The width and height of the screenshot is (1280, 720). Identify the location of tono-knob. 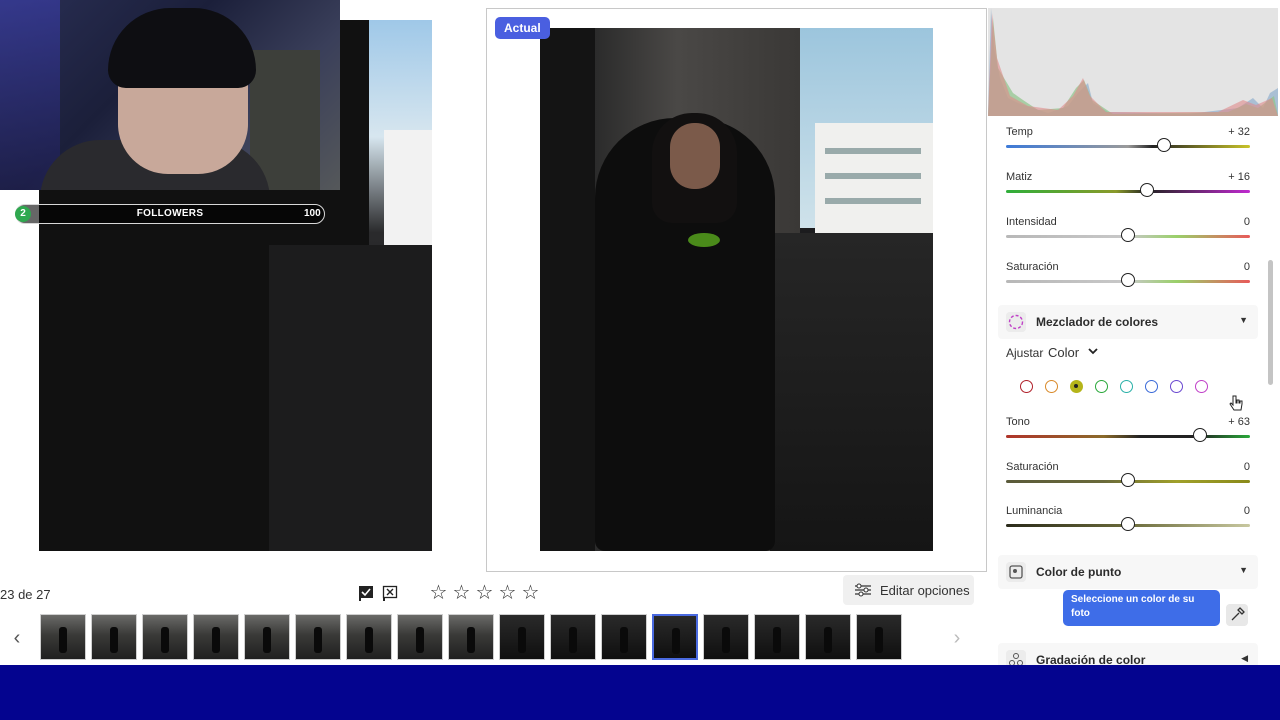
(1200, 435).